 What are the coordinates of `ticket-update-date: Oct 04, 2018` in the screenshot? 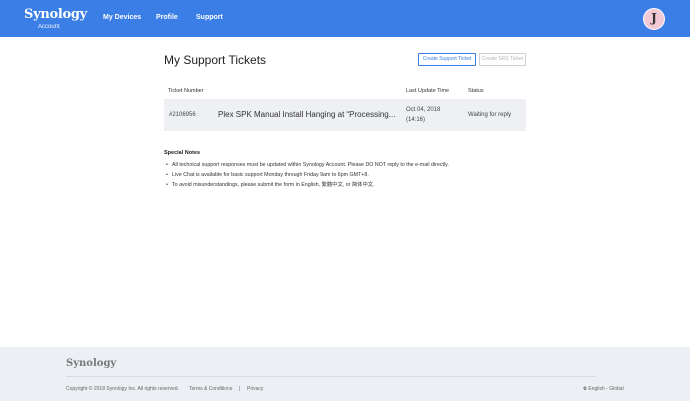 It's located at (423, 110).